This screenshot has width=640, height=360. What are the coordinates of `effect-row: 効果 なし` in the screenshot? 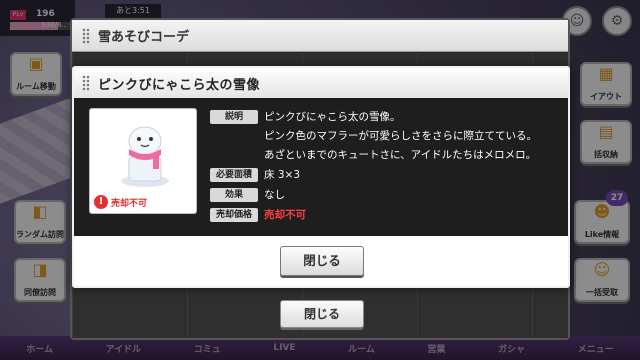 It's located at (247, 195).